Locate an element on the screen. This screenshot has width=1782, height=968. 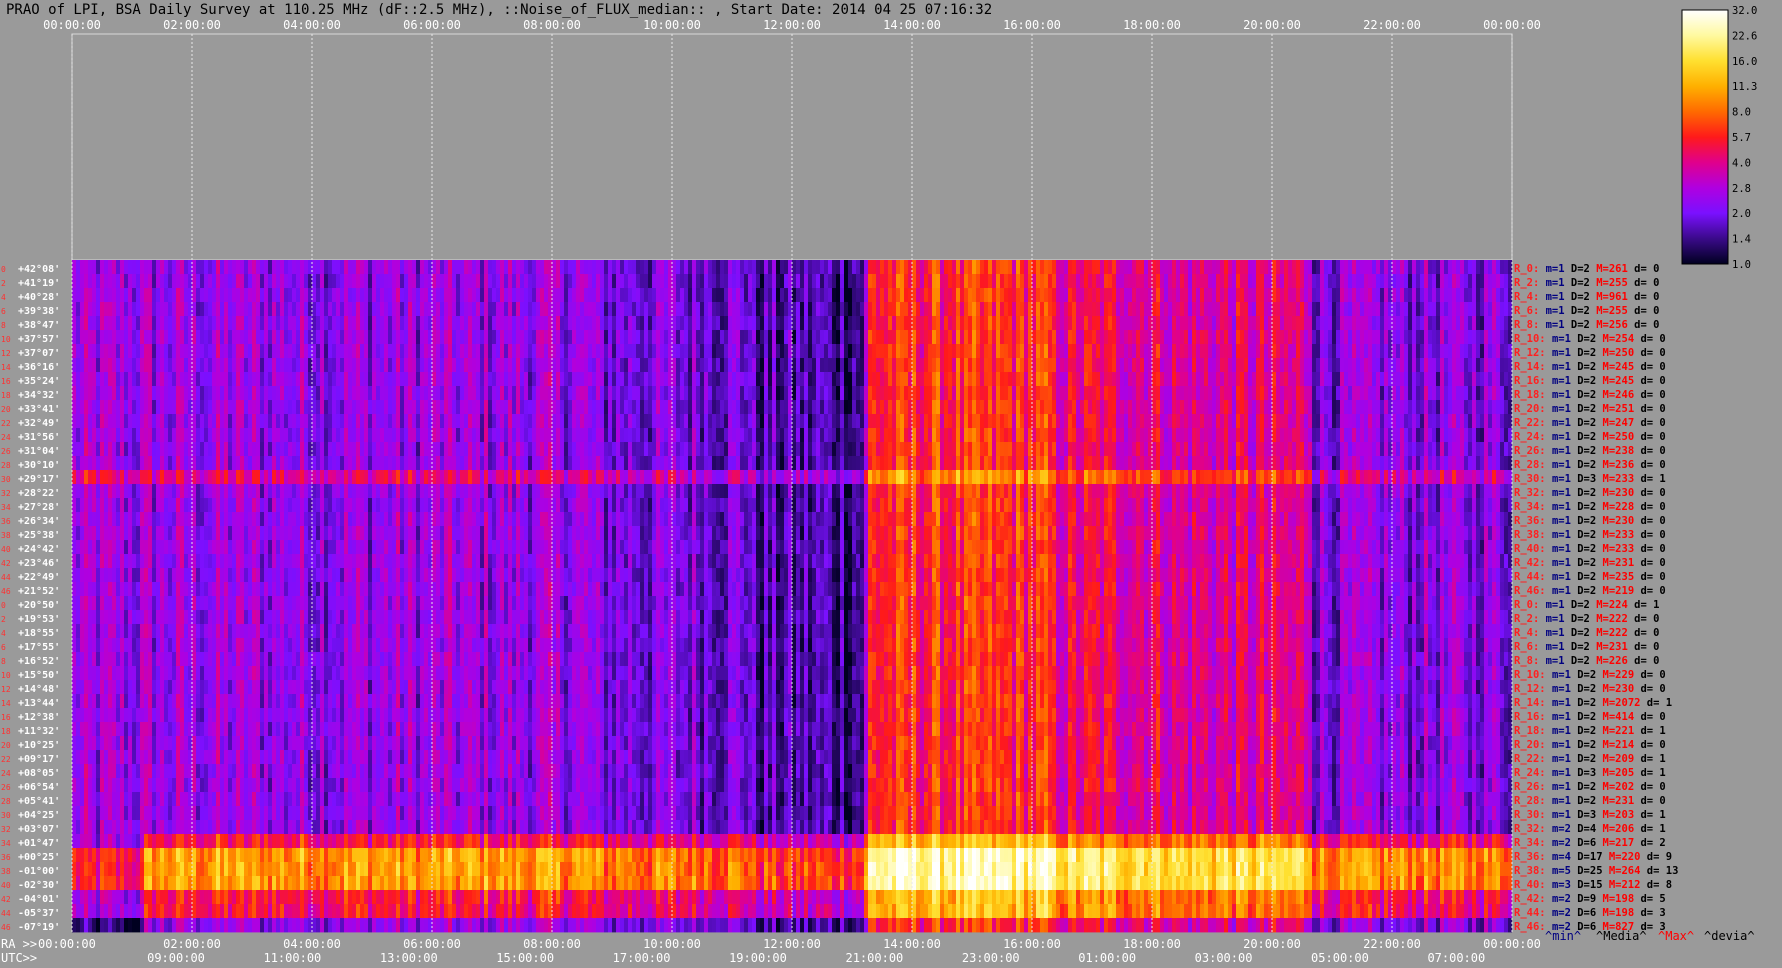
row-stat: R_10: m=1 D=2 M=254 d= 0 is located at coordinates (1590, 339).